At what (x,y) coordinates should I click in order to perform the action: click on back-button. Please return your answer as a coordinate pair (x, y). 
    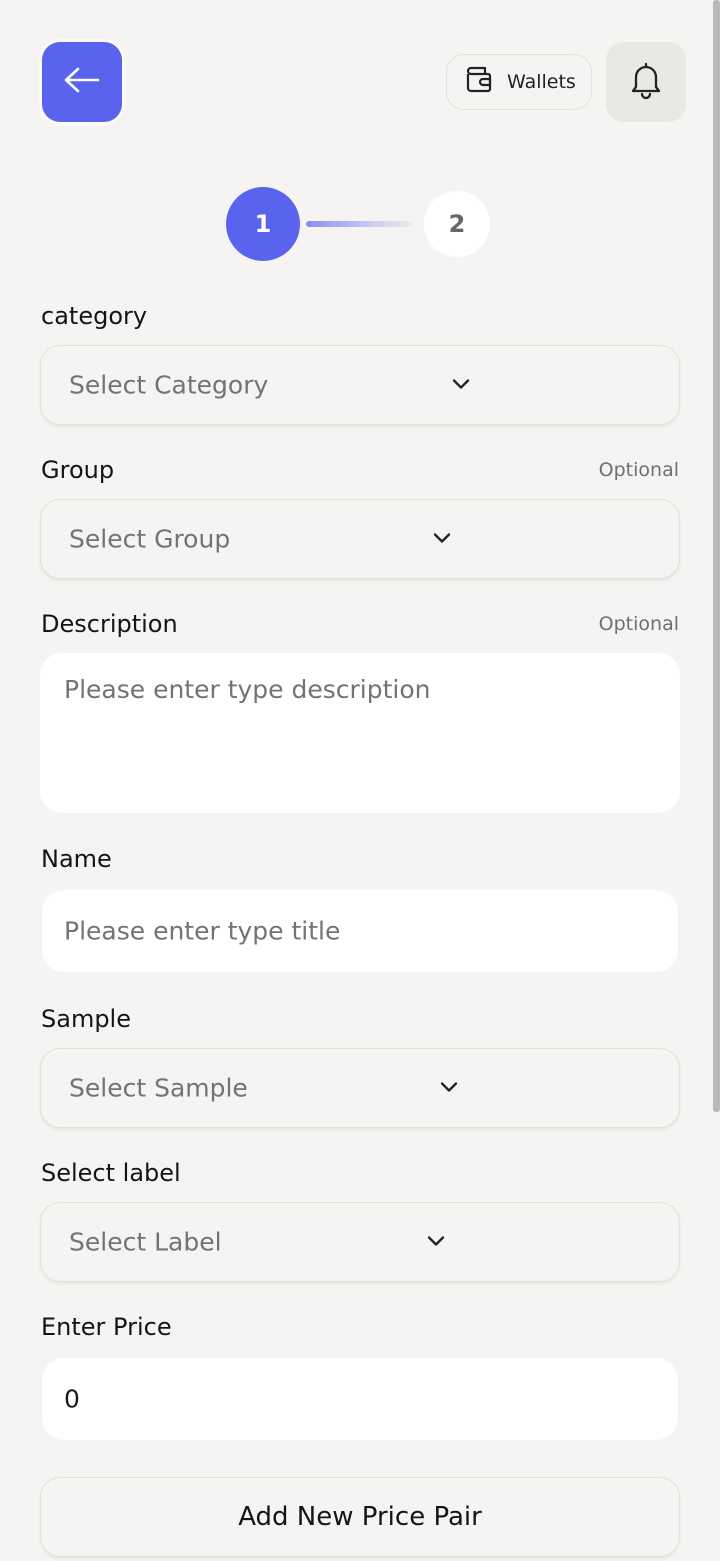
    Looking at the image, I should click on (82, 82).